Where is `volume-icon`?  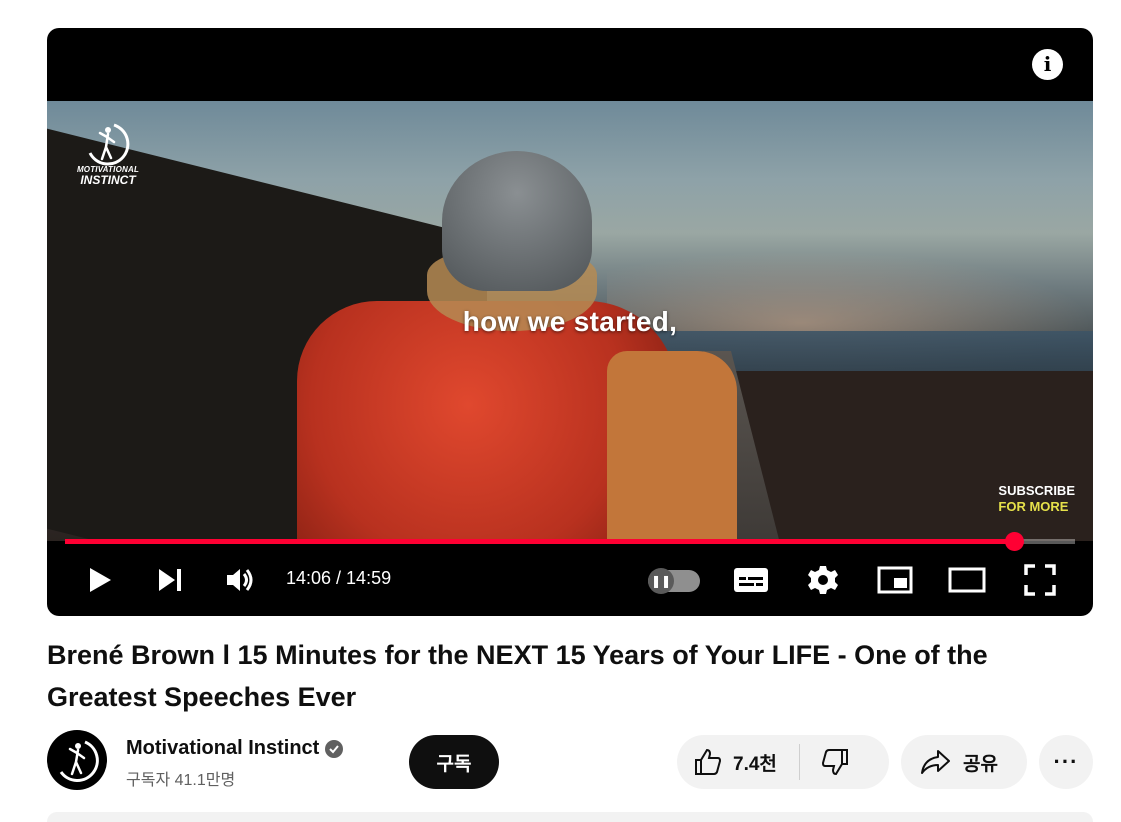
volume-icon is located at coordinates (240, 580).